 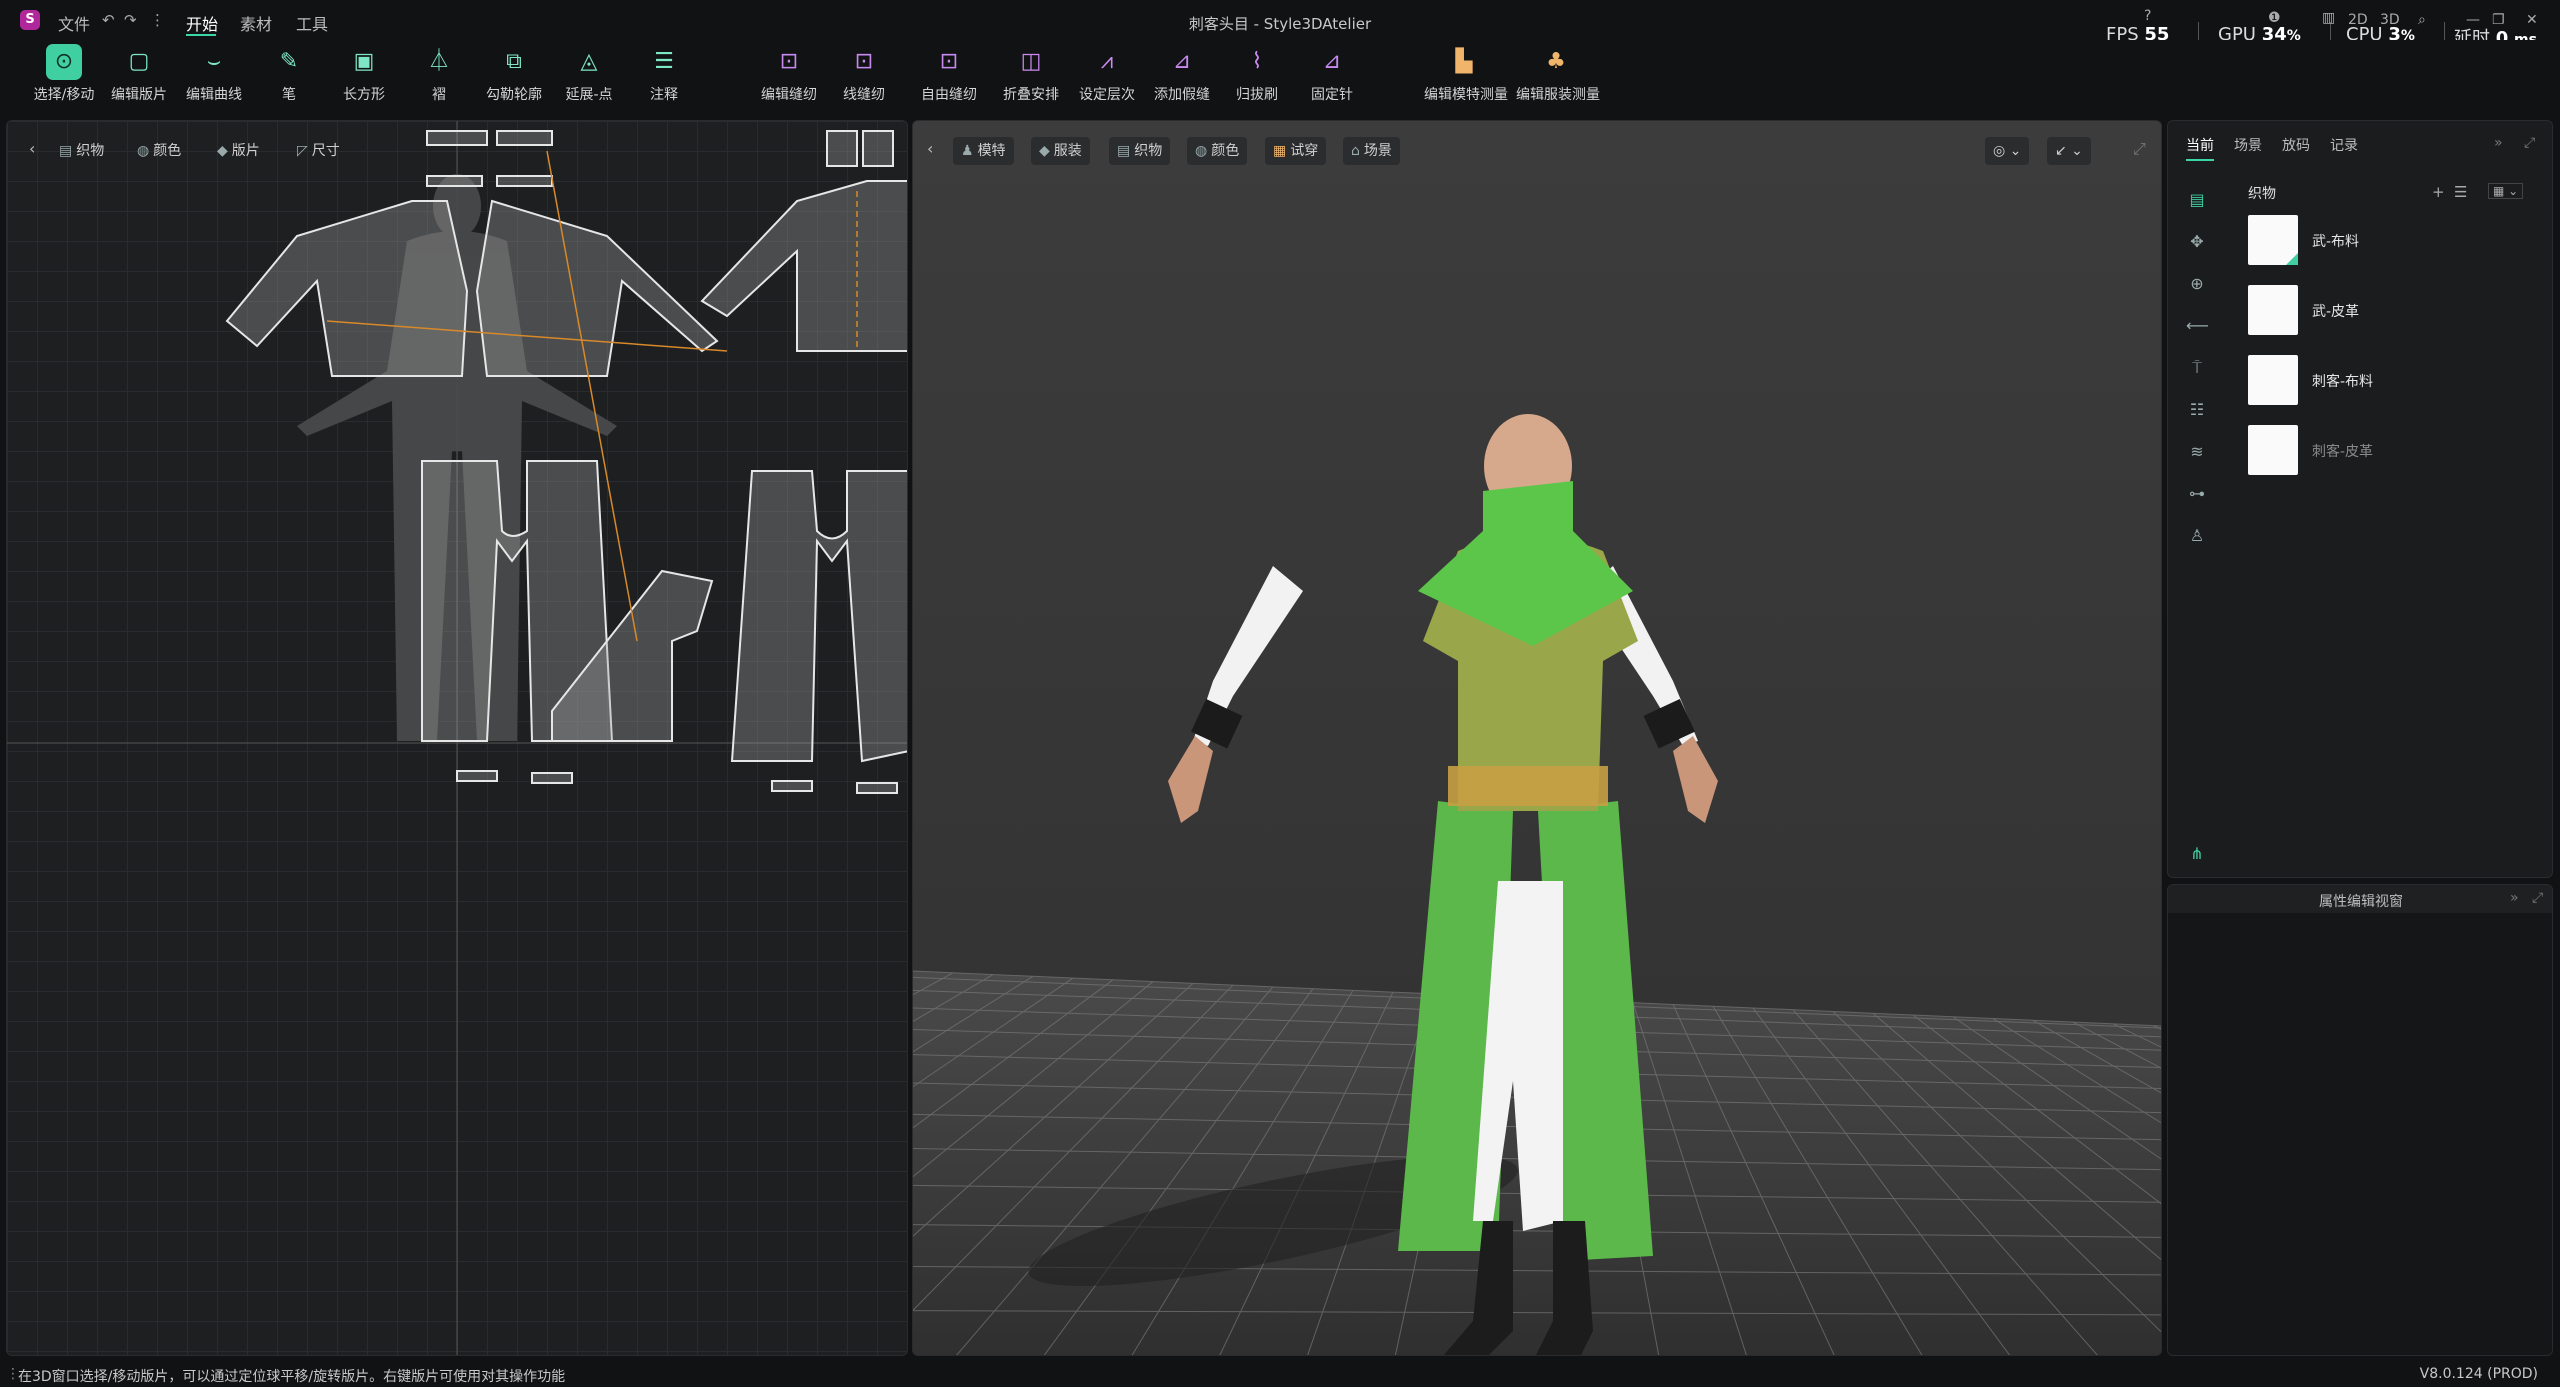 What do you see at coordinates (2498, 20) in the screenshot?
I see `maximize-icon: ❐` at bounding box center [2498, 20].